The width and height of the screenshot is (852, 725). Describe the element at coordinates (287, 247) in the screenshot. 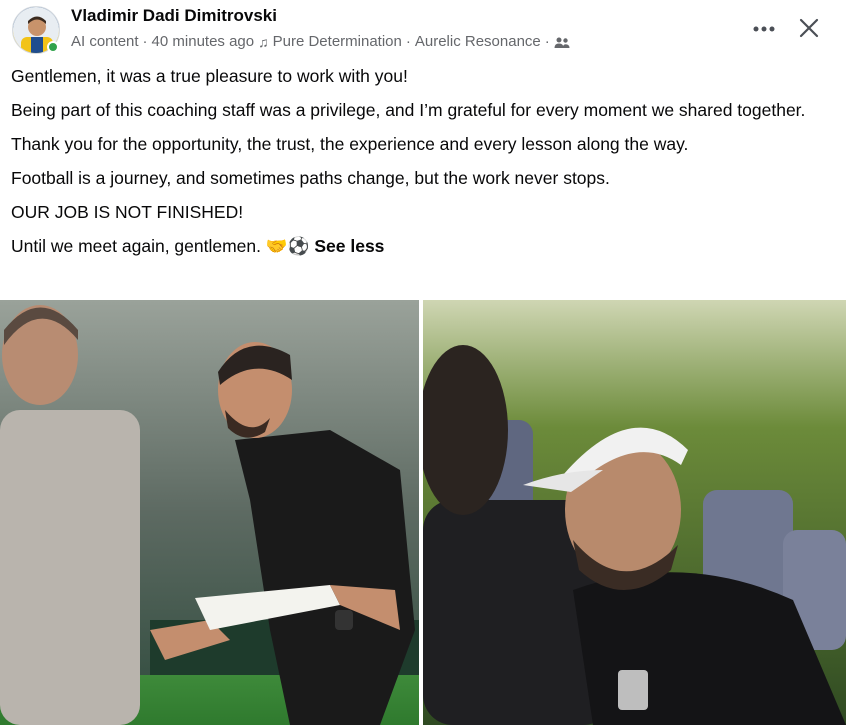

I see `handshake-football-emoji: 🤝⚽` at that location.